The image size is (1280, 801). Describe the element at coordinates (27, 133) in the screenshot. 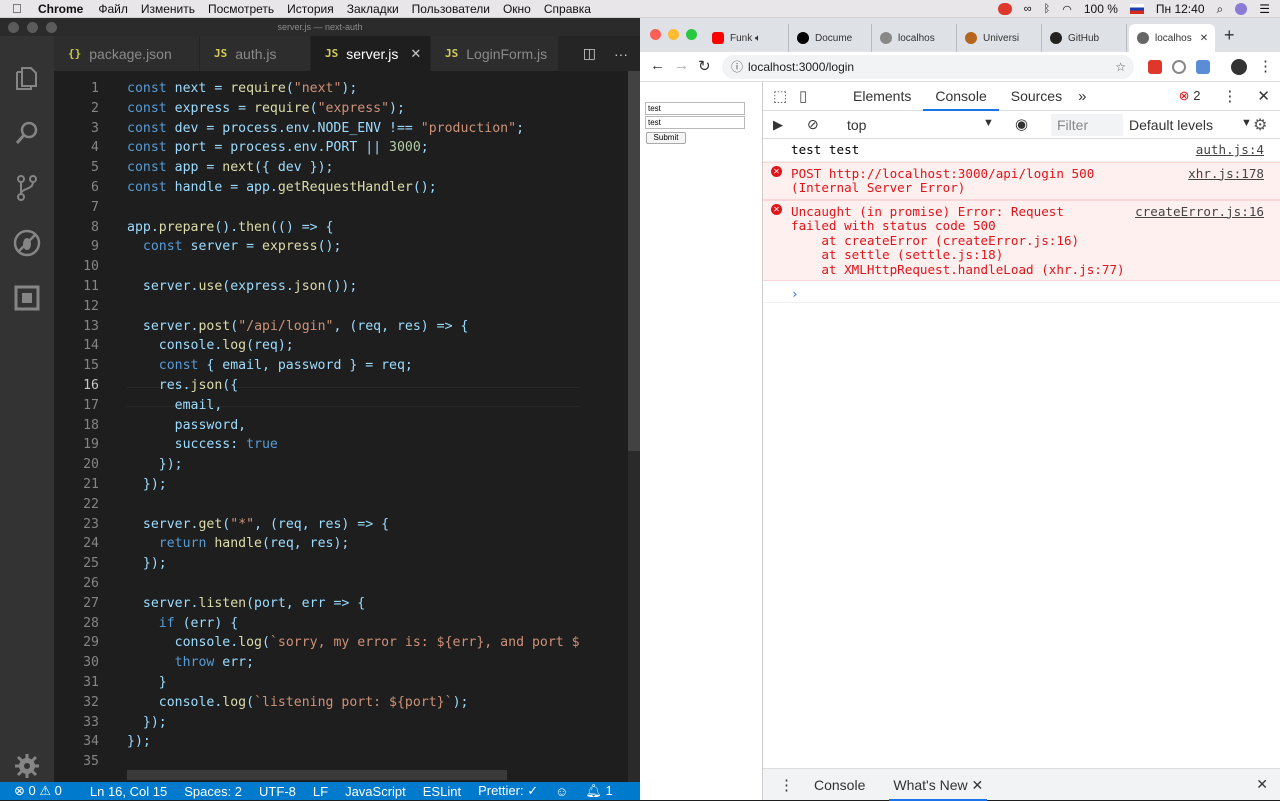

I see `search-icon` at that location.